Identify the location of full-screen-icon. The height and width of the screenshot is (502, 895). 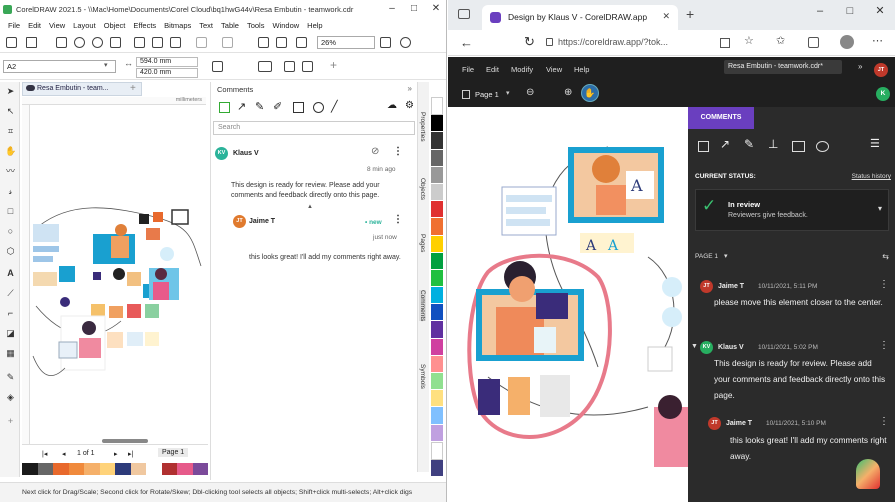
(385, 42).